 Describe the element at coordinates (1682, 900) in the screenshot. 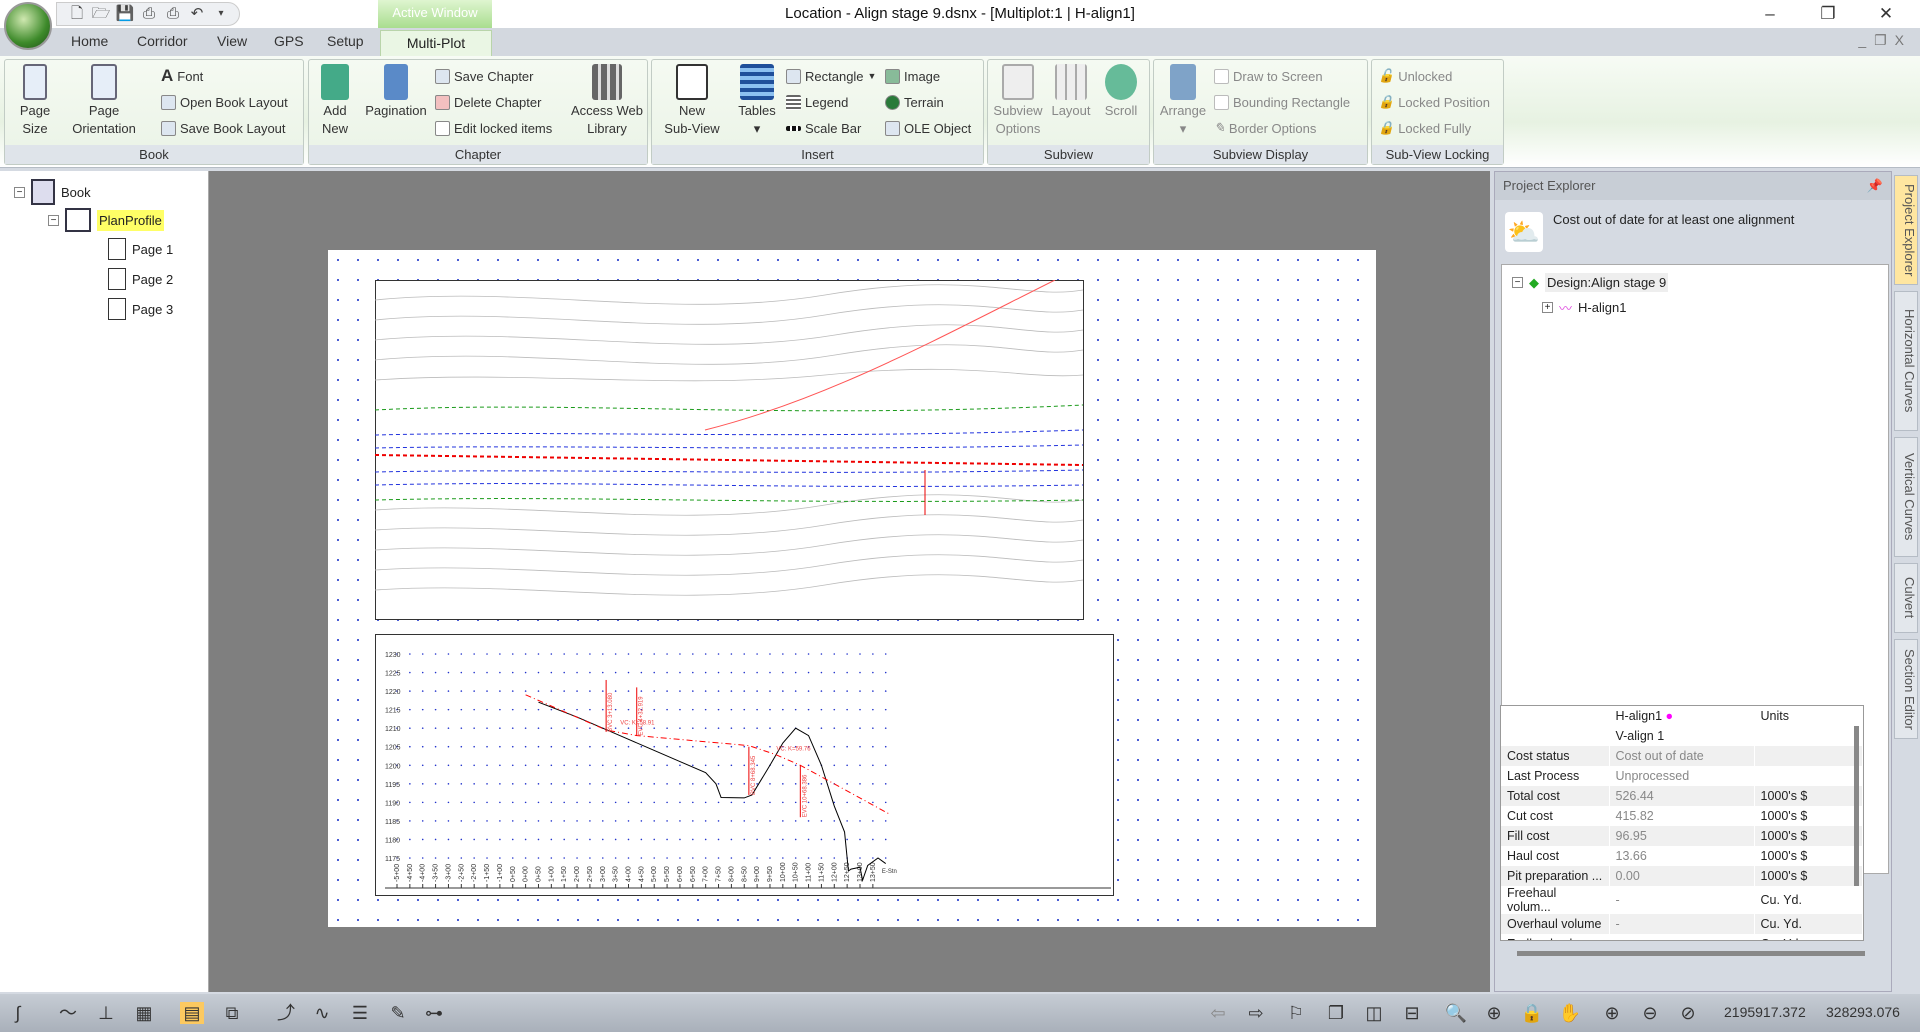

I see `property-row: Freehaul volum... - Cu. Yd.` at that location.